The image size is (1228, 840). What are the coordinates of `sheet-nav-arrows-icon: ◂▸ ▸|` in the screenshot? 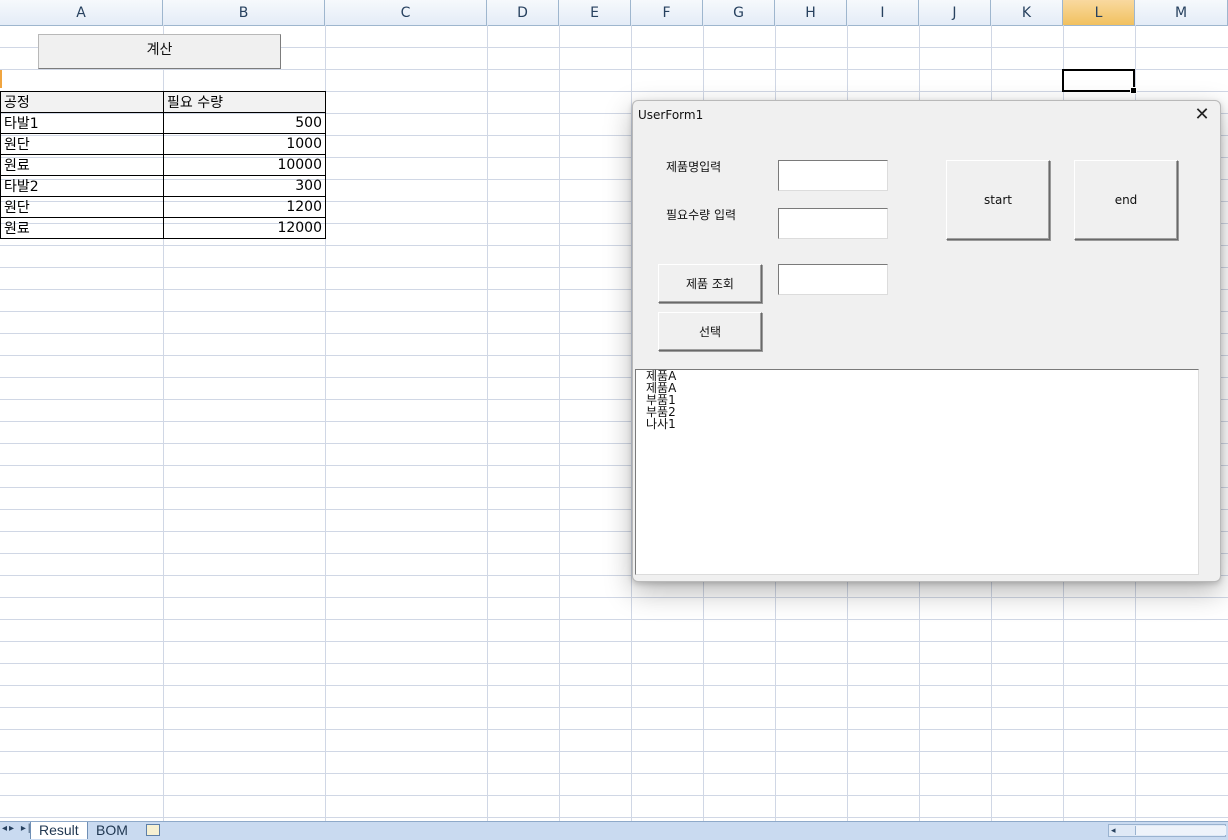 It's located at (17, 828).